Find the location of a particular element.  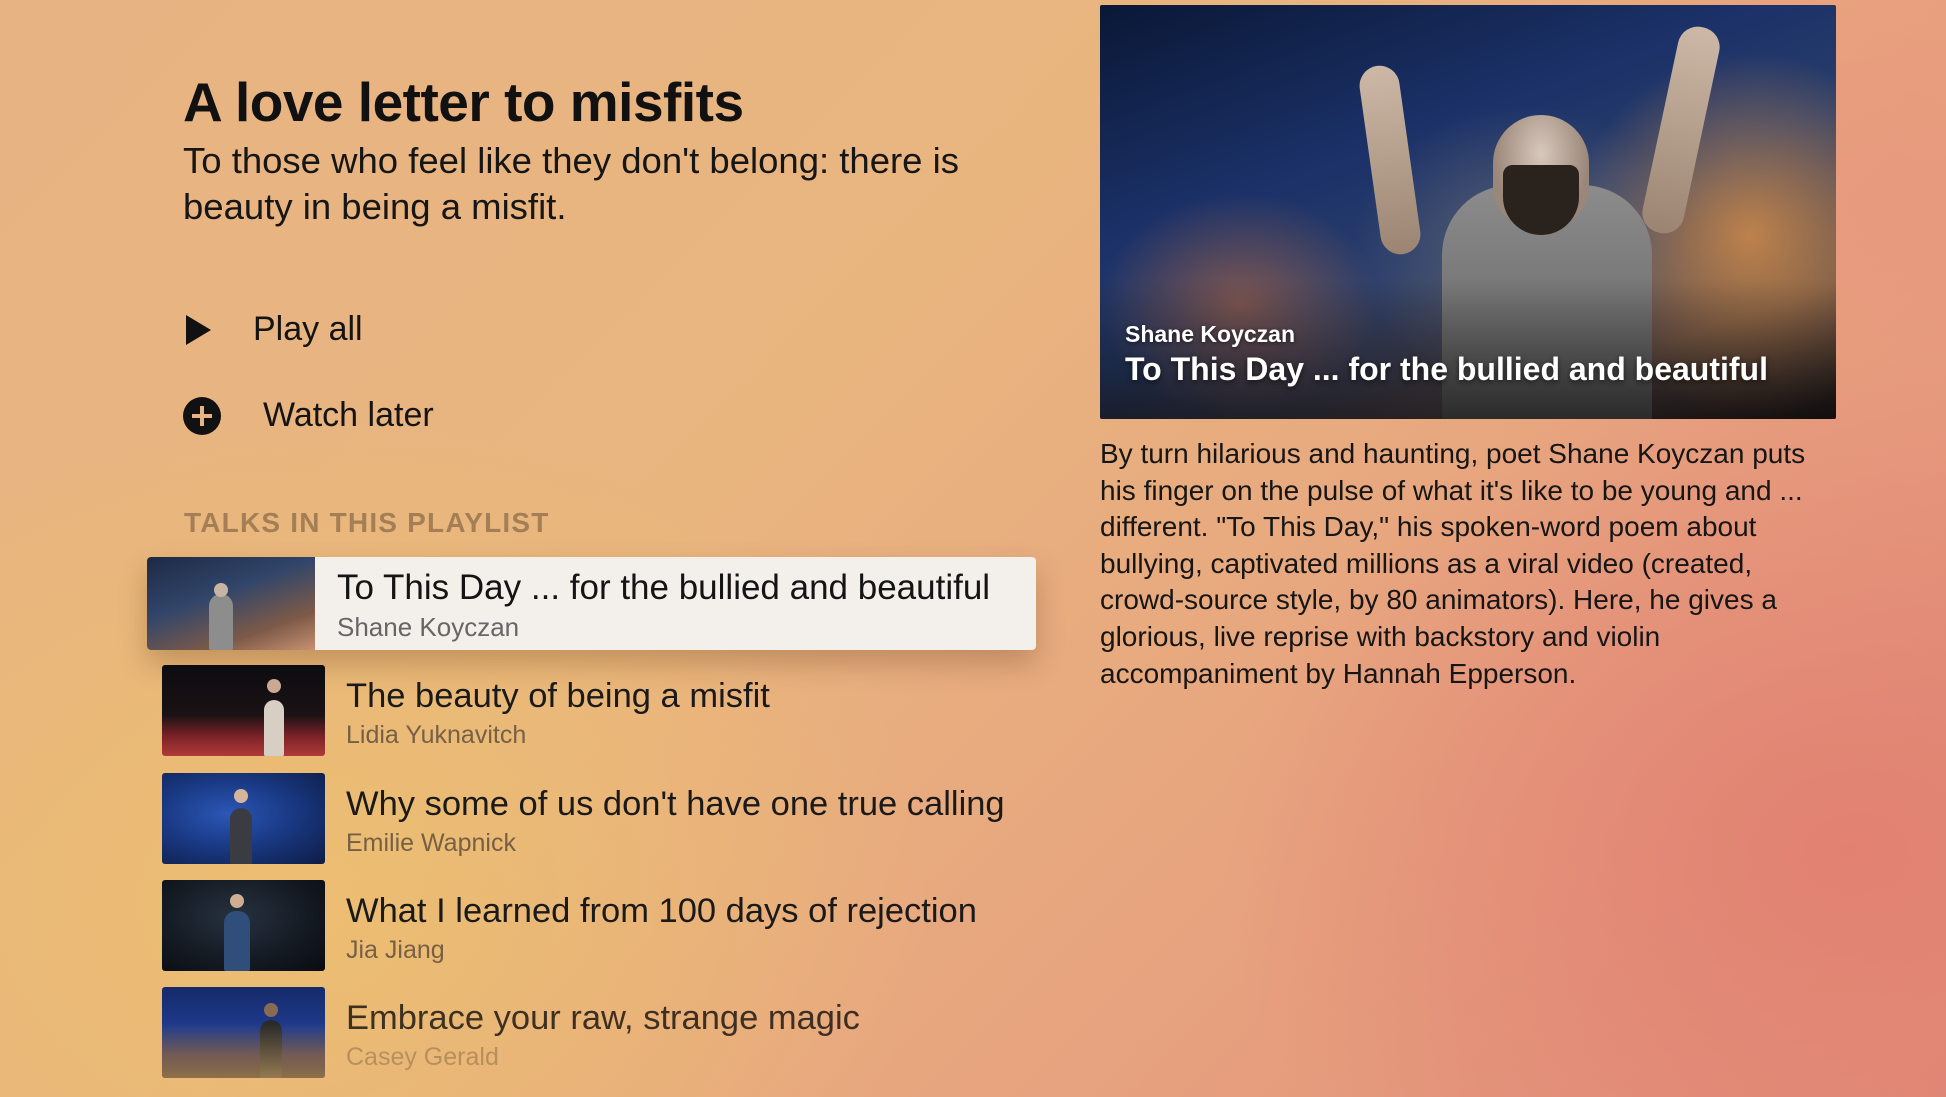

preview-shade is located at coordinates (1468, 349).